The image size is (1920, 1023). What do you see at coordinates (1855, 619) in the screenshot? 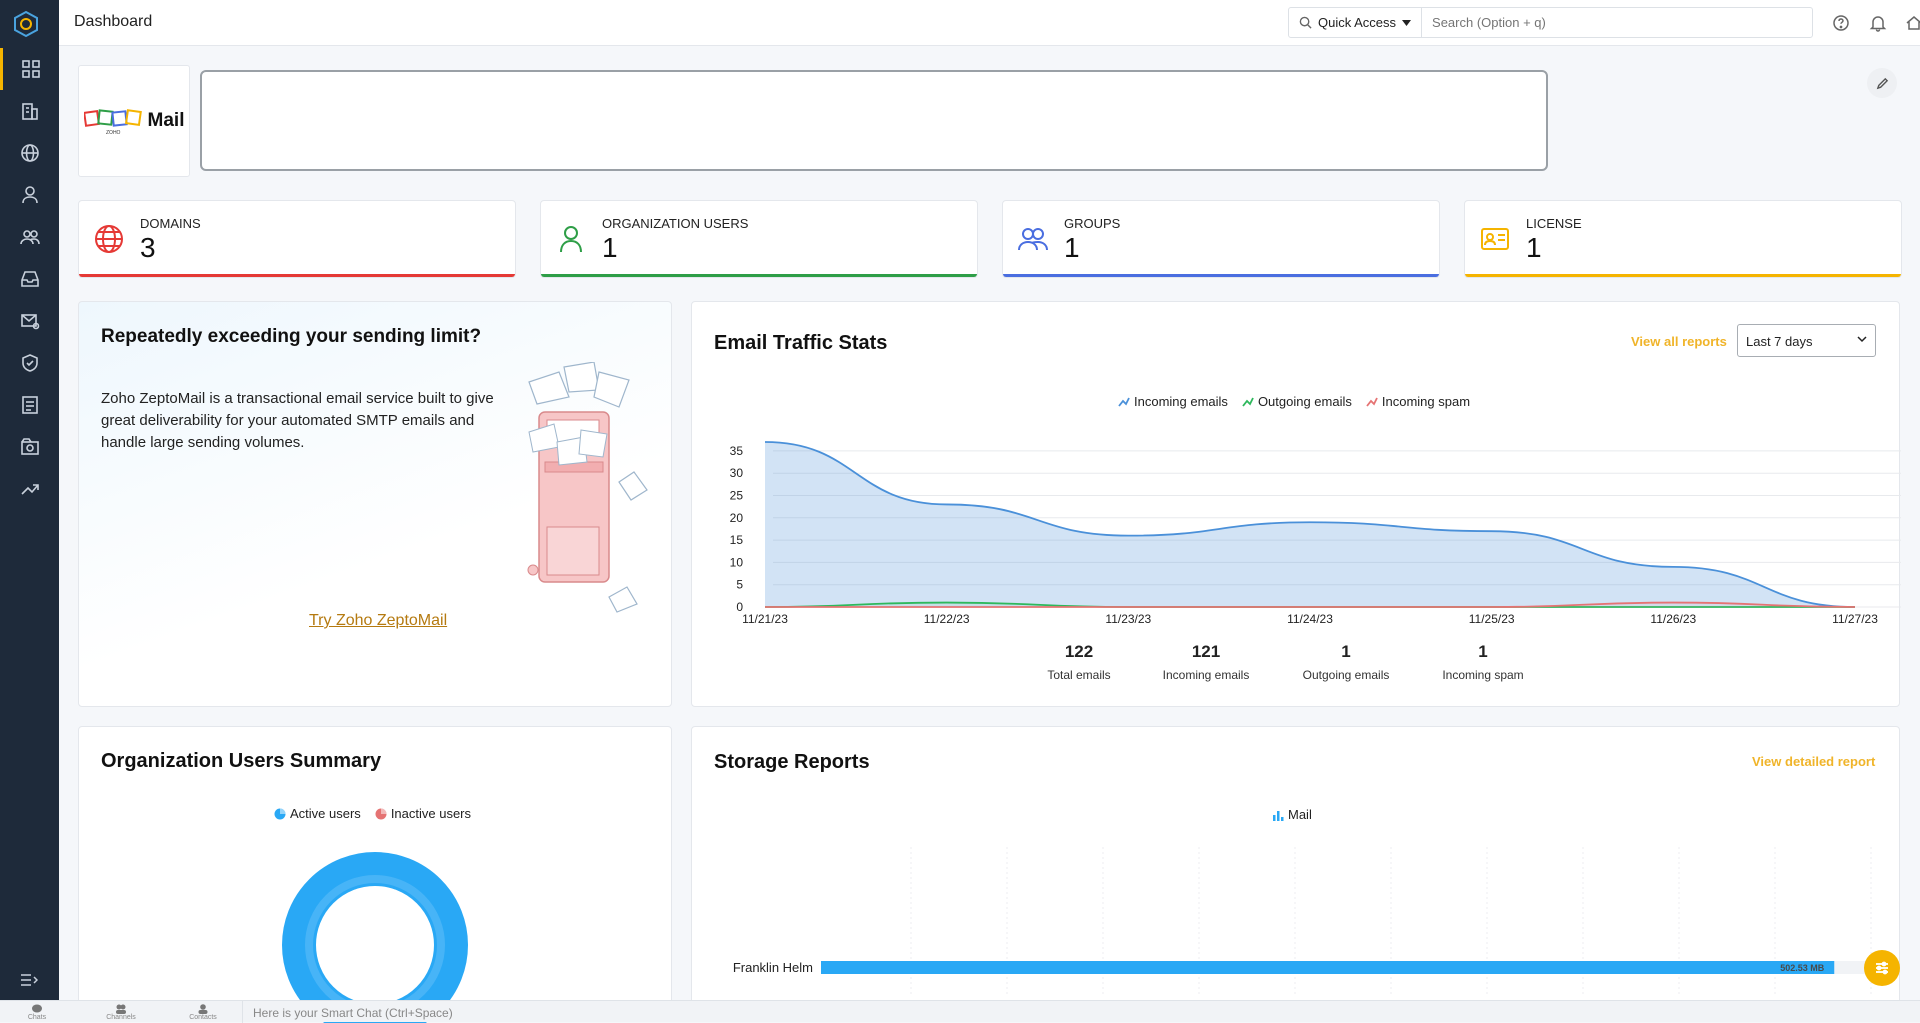
I see `x-tick-label: 11/27/23` at bounding box center [1855, 619].